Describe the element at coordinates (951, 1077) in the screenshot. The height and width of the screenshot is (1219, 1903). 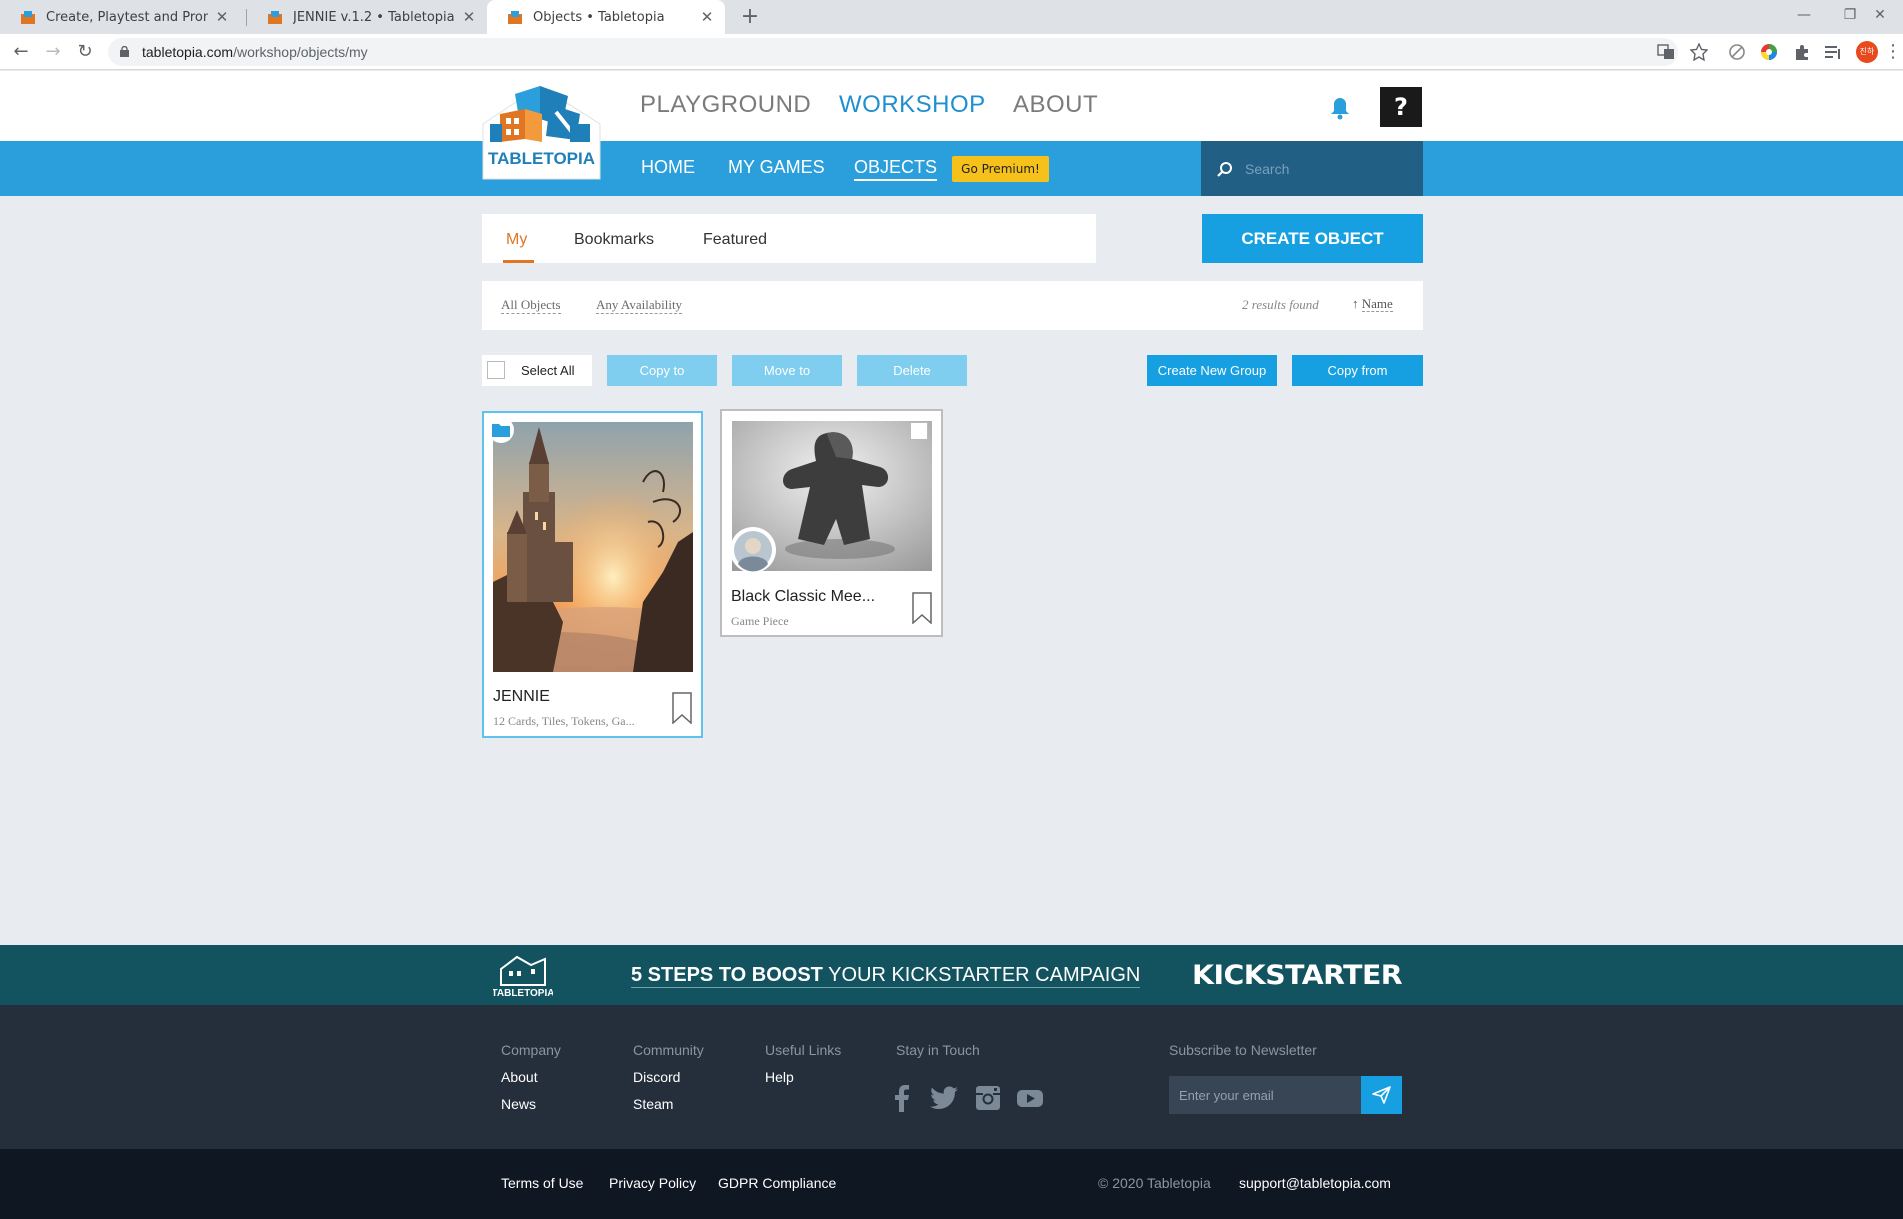
I see `site-footer` at that location.